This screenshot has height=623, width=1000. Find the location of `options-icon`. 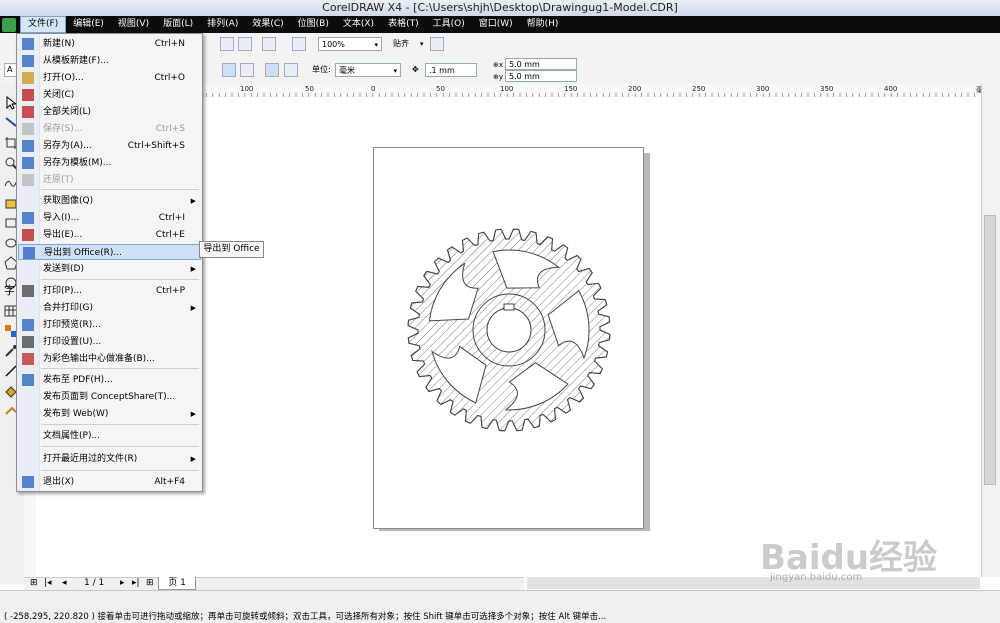

options-icon is located at coordinates (437, 44).